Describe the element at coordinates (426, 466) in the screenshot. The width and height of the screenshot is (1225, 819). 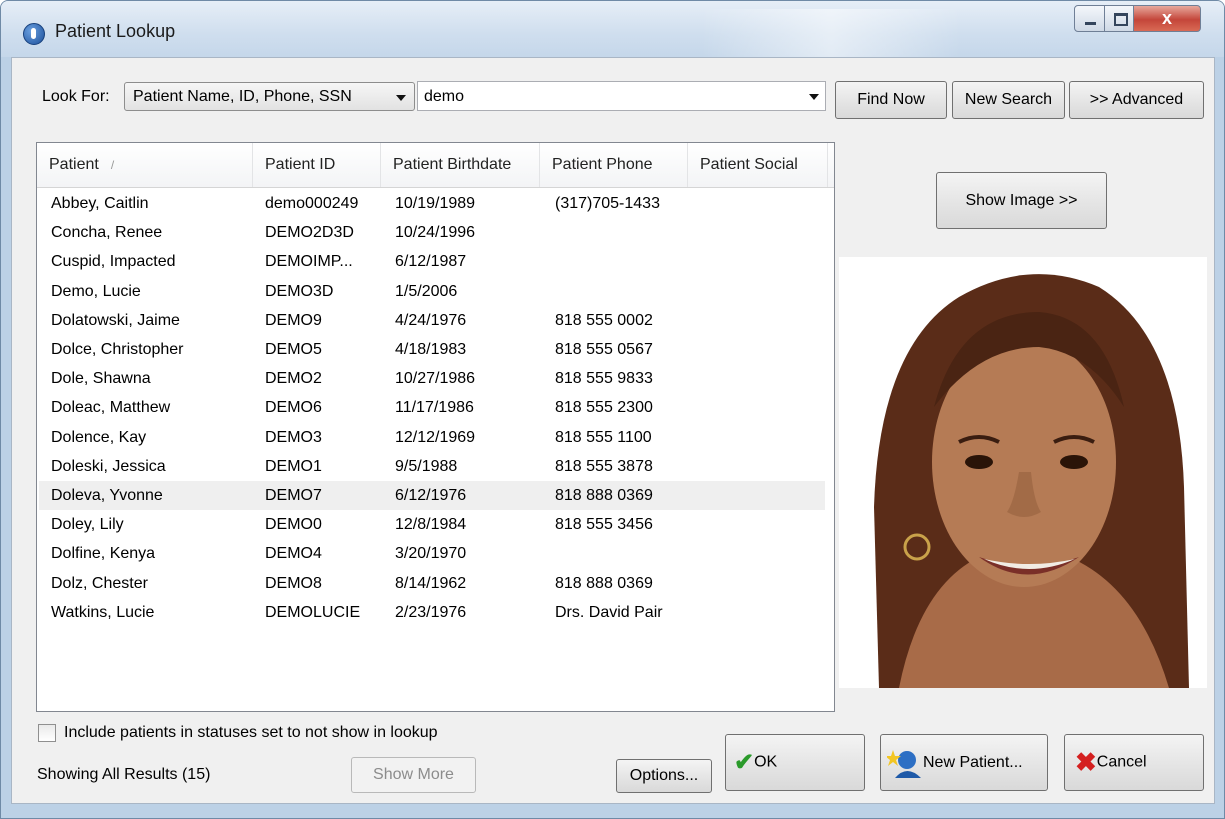
I see `cell-birthdate: 9/5/1988` at that location.